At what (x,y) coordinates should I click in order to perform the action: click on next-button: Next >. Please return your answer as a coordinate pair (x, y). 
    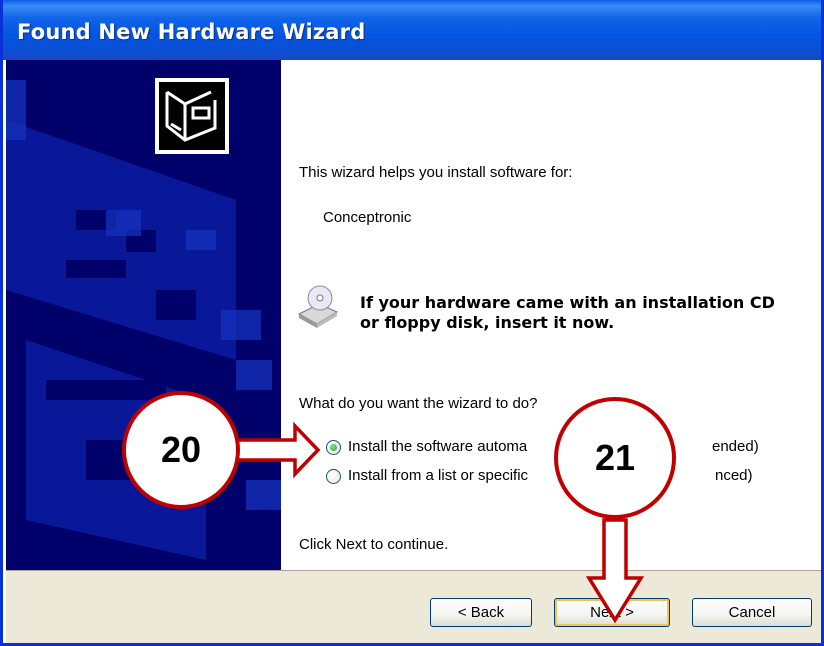
    Looking at the image, I should click on (612, 612).